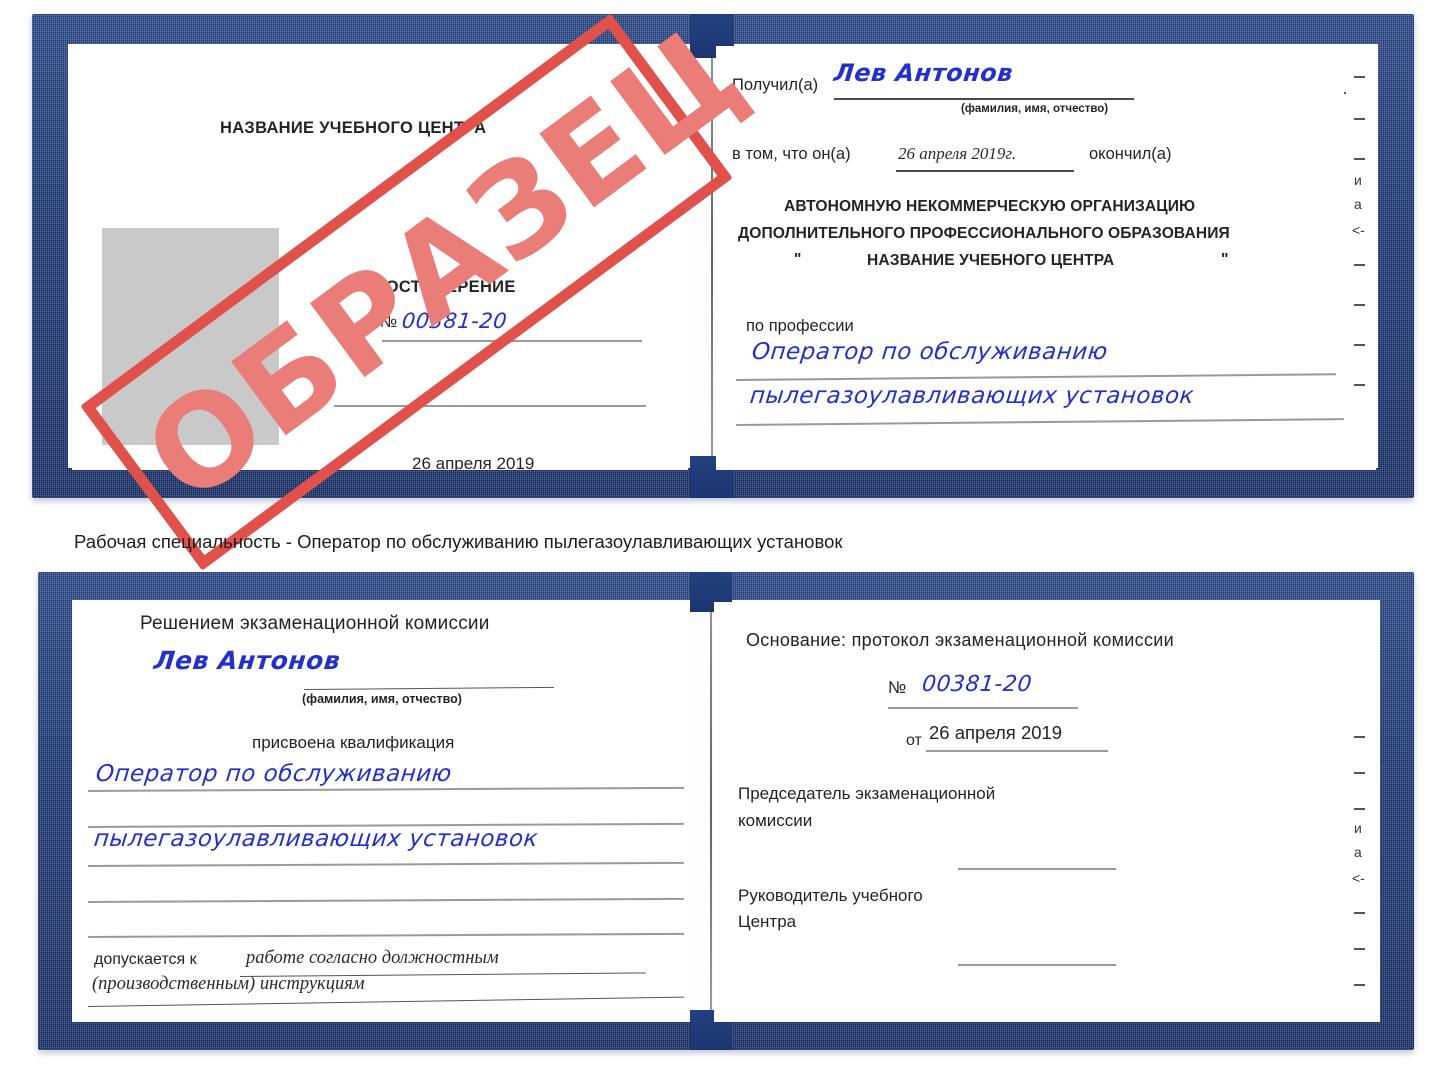 Image resolution: width=1448 pixels, height=1085 pixels. I want to click on protocol-from-prefix: от, so click(914, 740).